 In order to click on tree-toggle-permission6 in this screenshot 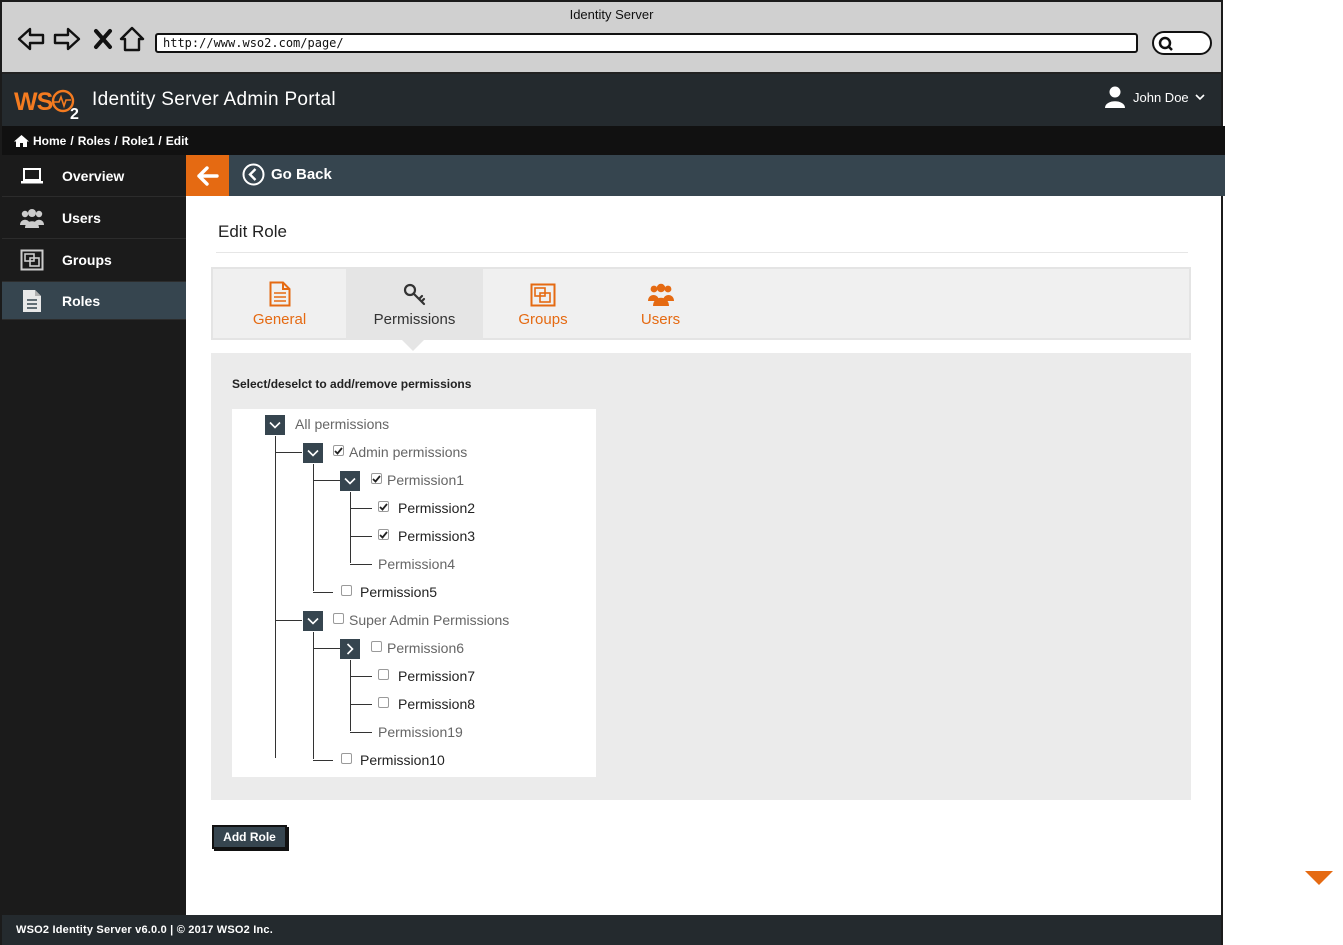, I will do `click(350, 649)`.